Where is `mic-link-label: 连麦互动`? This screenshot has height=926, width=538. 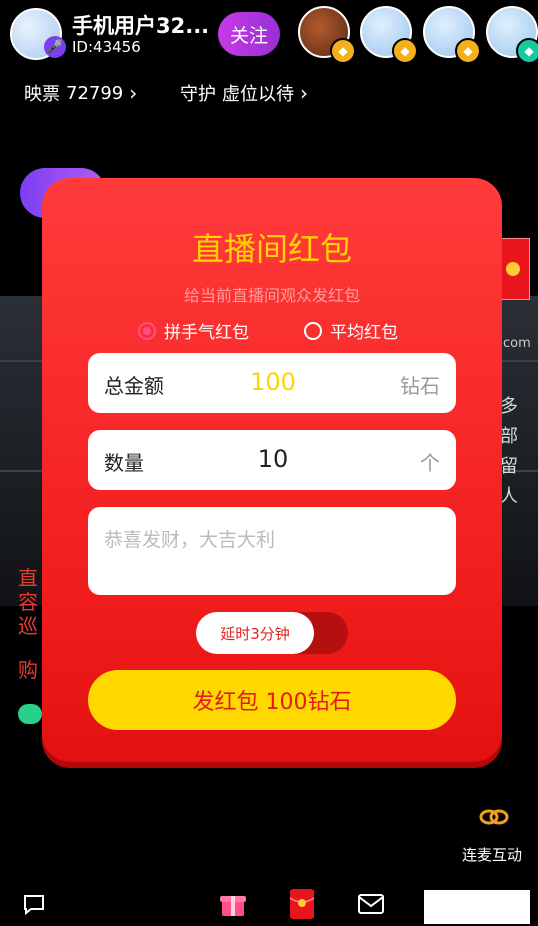 mic-link-label: 连麦互动 is located at coordinates (492, 854).